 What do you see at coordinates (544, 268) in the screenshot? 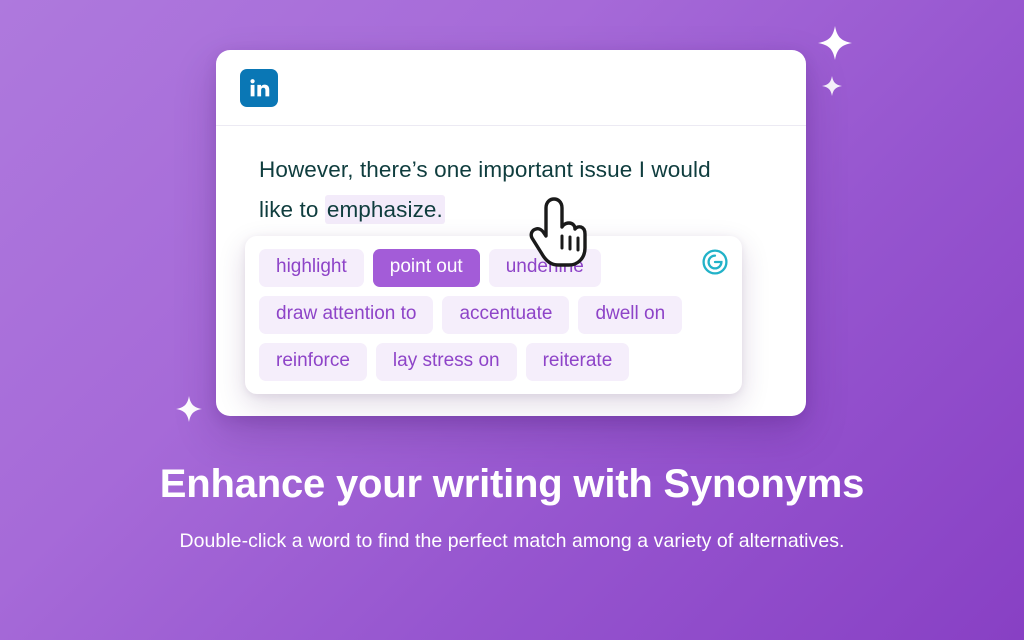
I see `synonym-chip-underline: underline` at bounding box center [544, 268].